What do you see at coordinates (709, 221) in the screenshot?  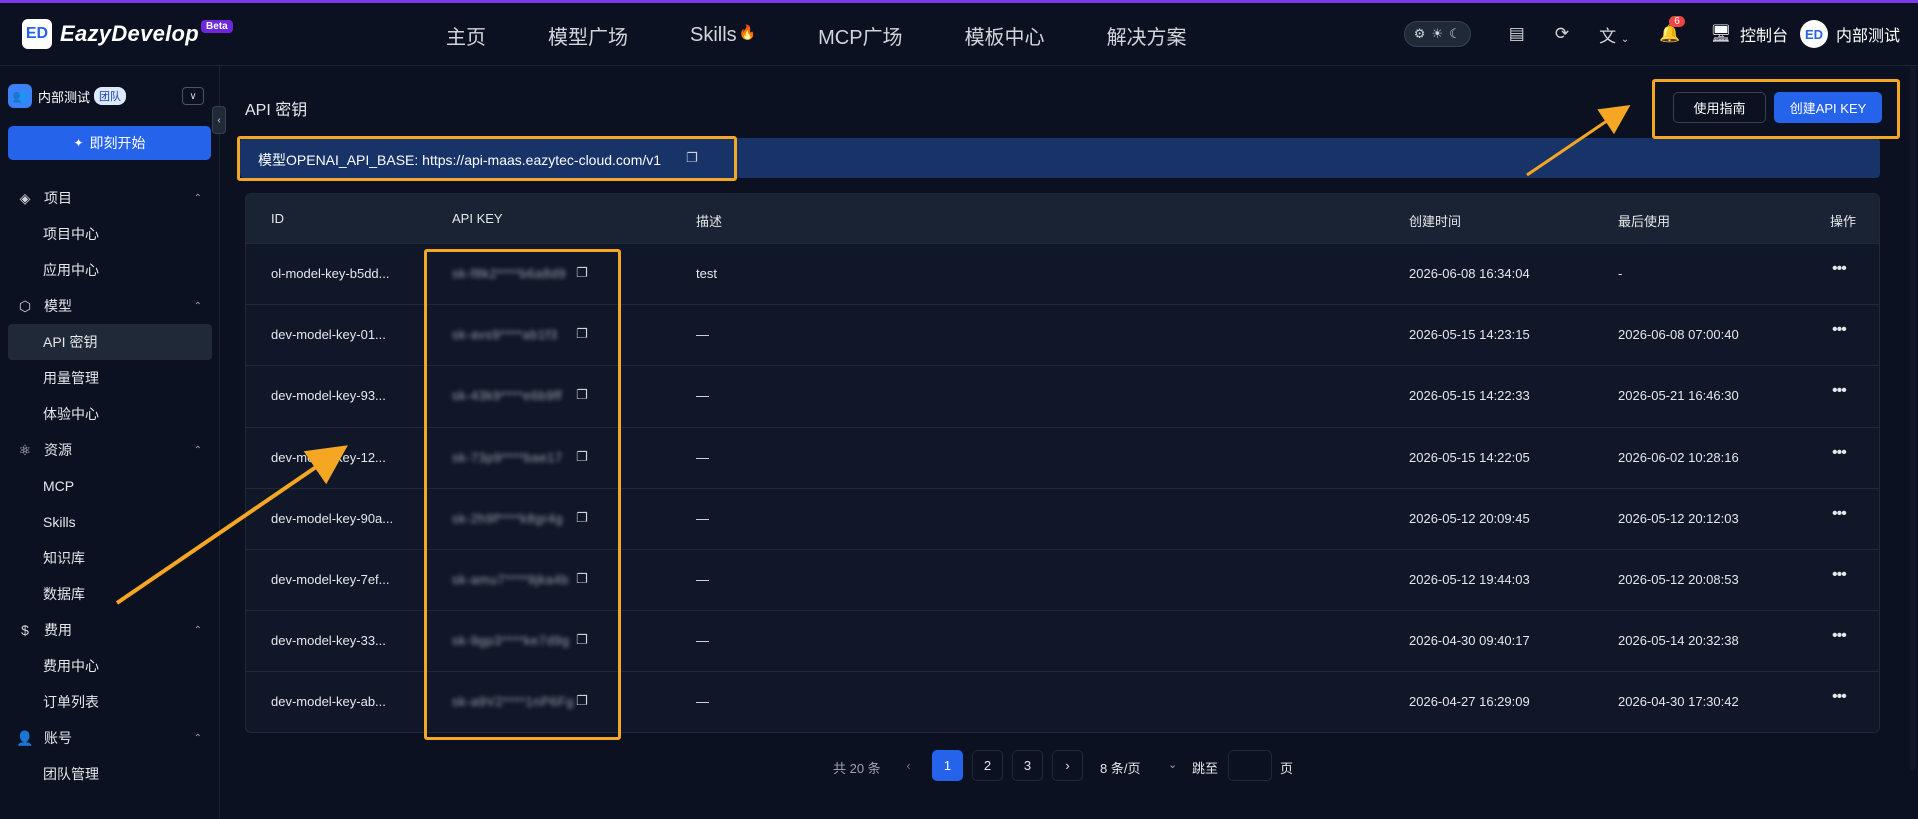 I see `column-header-description: 描述` at bounding box center [709, 221].